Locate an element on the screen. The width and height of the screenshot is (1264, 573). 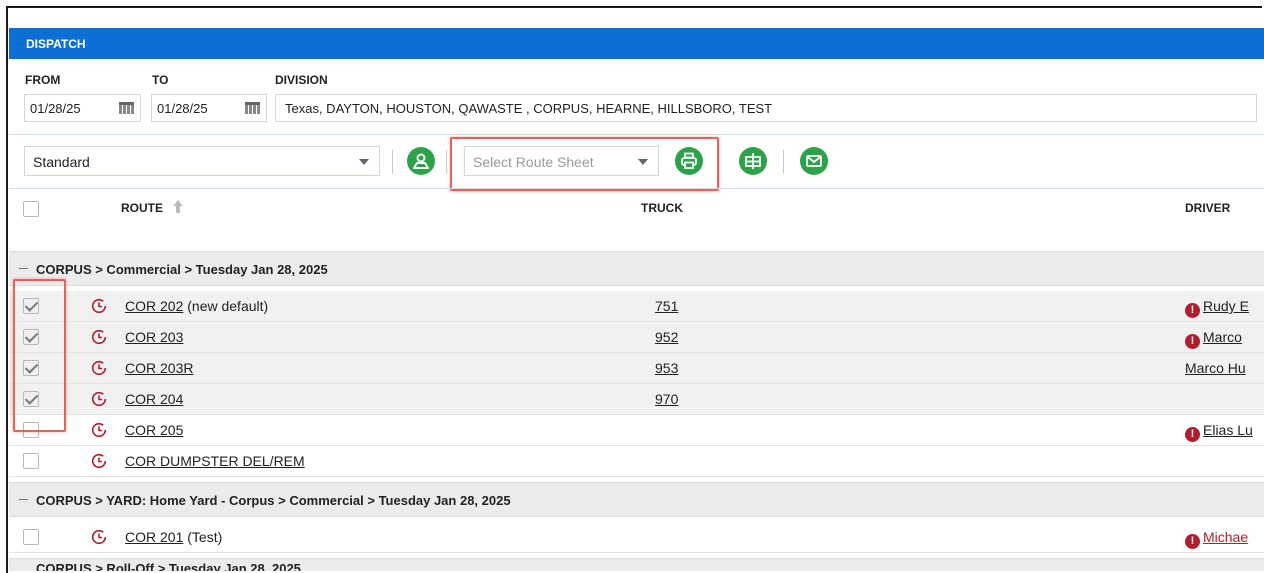
table-row: COR 202 (new default) 751 ! Rudy E is located at coordinates (636, 306).